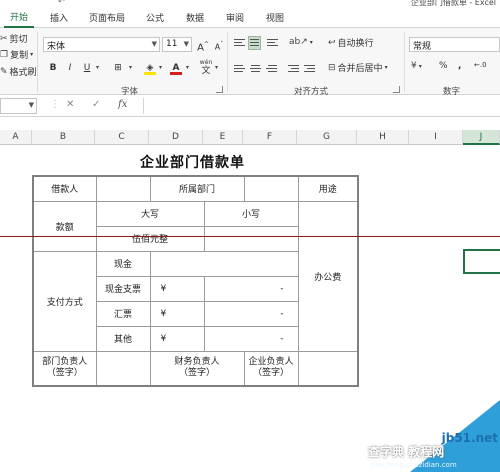 This screenshot has height=472, width=500. I want to click on formula-input, so click(321, 106).